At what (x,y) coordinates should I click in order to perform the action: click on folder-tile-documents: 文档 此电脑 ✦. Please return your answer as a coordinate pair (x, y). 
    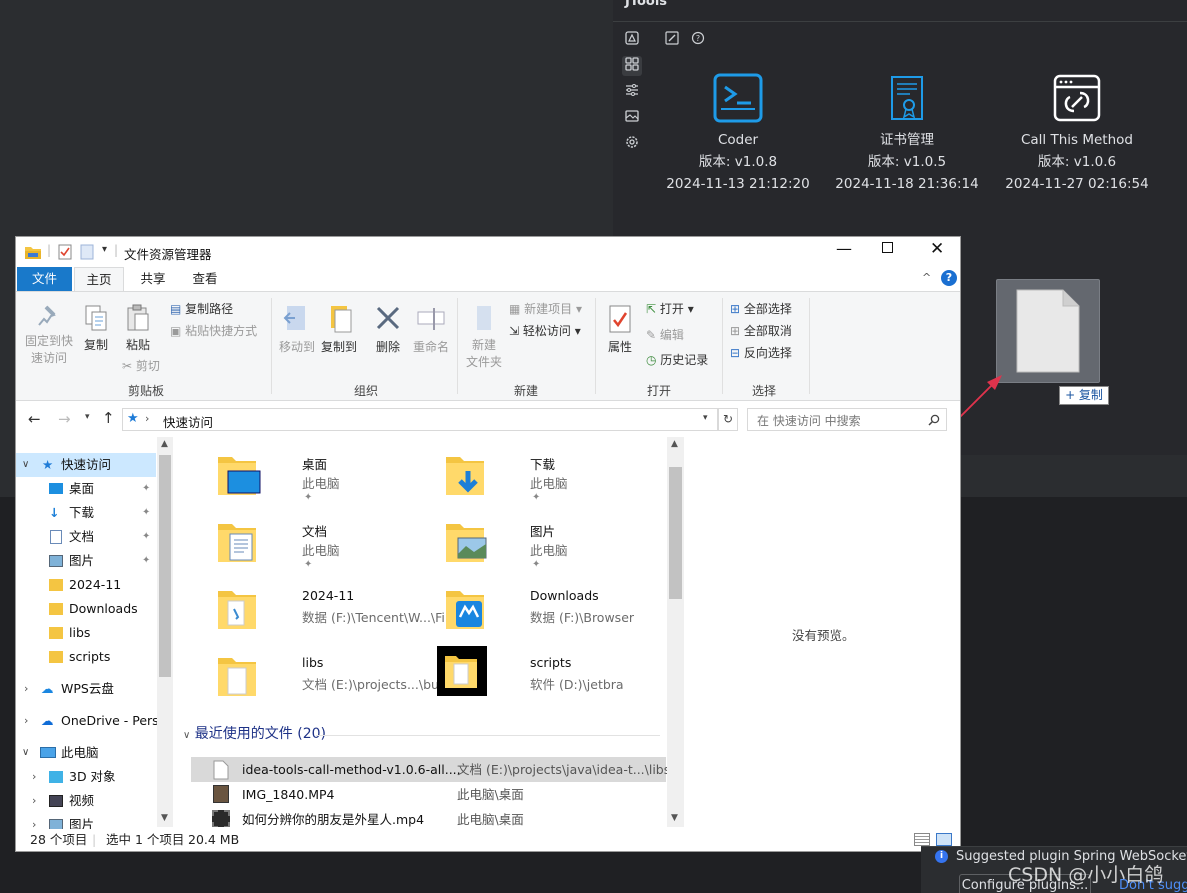
    Looking at the image, I should click on (324, 544).